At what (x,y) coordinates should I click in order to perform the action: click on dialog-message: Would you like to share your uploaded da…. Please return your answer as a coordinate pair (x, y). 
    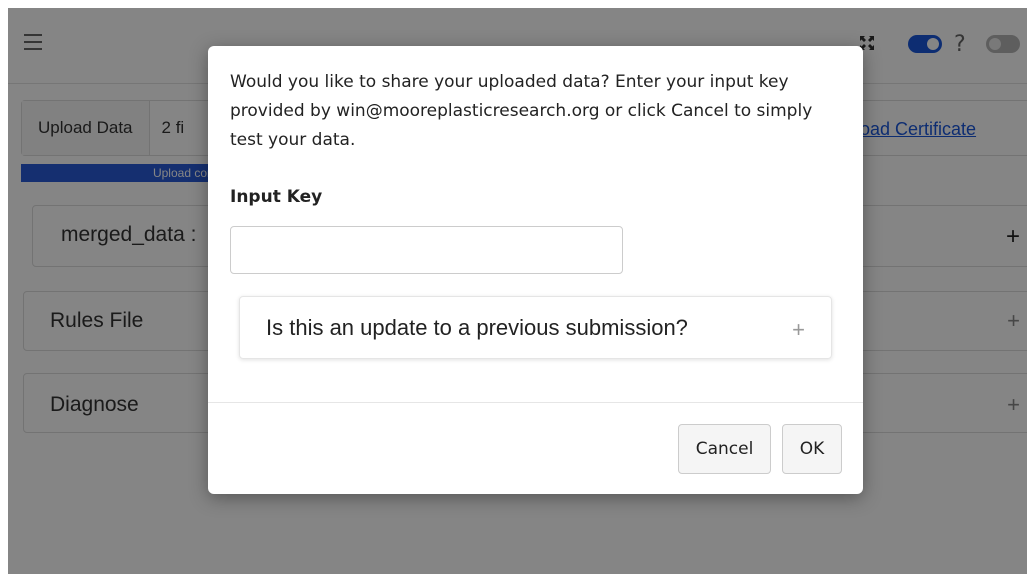
    Looking at the image, I should click on (521, 111).